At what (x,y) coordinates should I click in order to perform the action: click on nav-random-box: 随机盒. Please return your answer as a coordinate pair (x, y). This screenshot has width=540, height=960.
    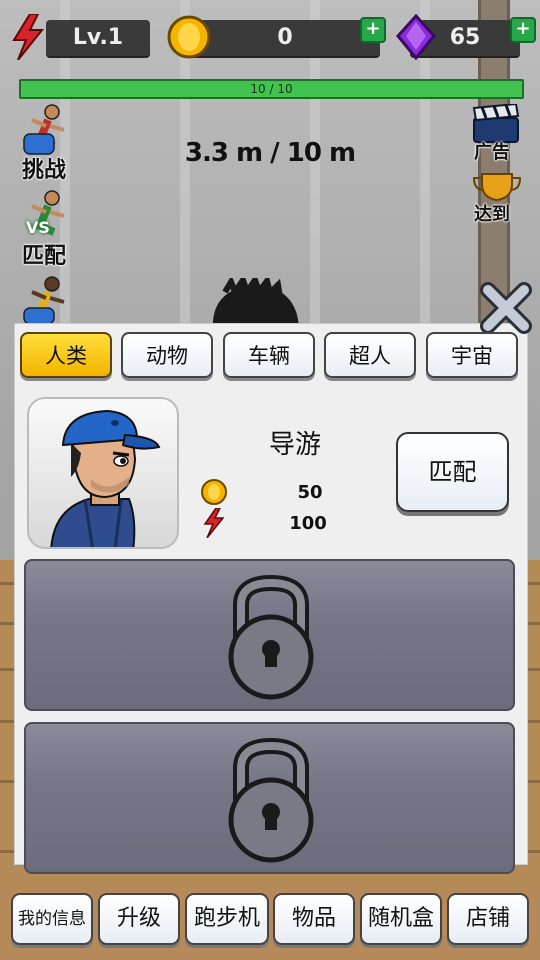
    Looking at the image, I should click on (401, 919).